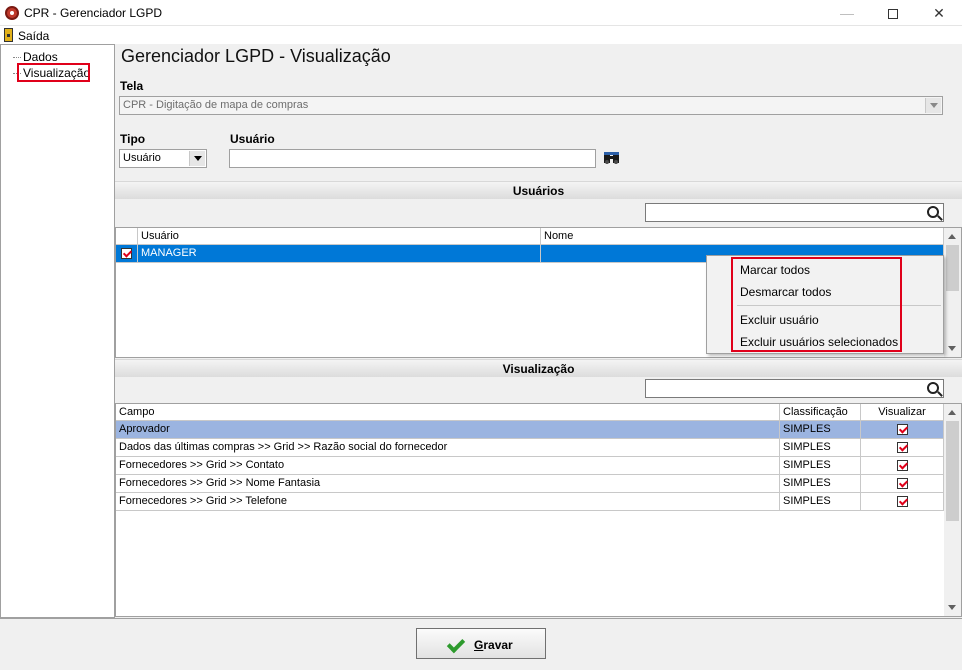 This screenshot has height=670, width=962. What do you see at coordinates (133, 139) in the screenshot?
I see `tipo-label: Tipo` at bounding box center [133, 139].